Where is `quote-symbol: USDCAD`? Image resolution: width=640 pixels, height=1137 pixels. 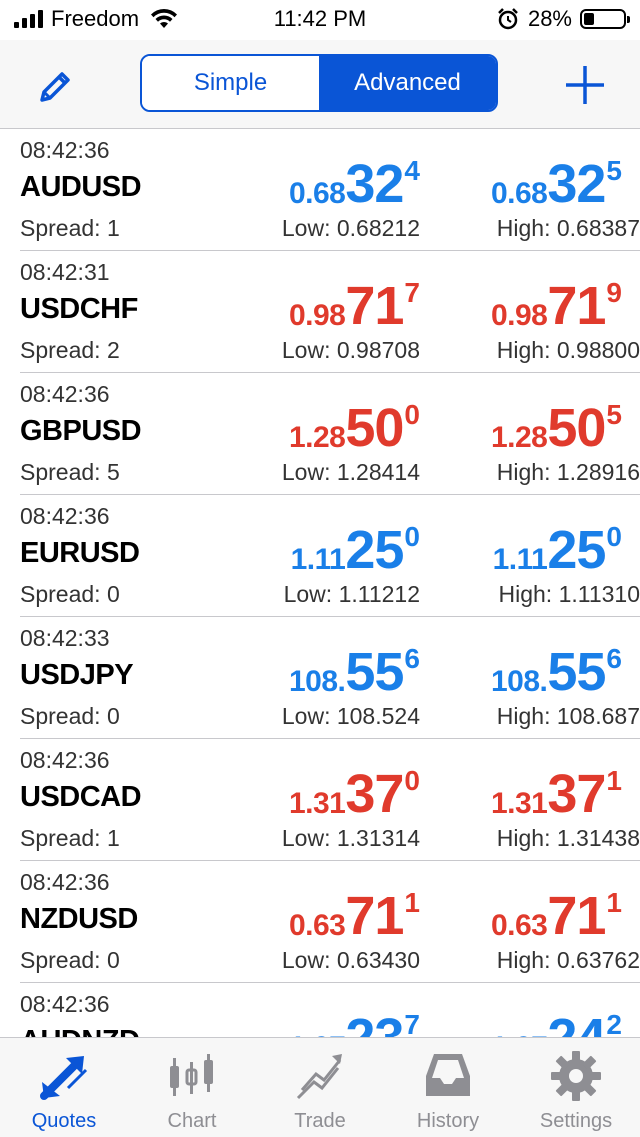 quote-symbol: USDCAD is located at coordinates (81, 797).